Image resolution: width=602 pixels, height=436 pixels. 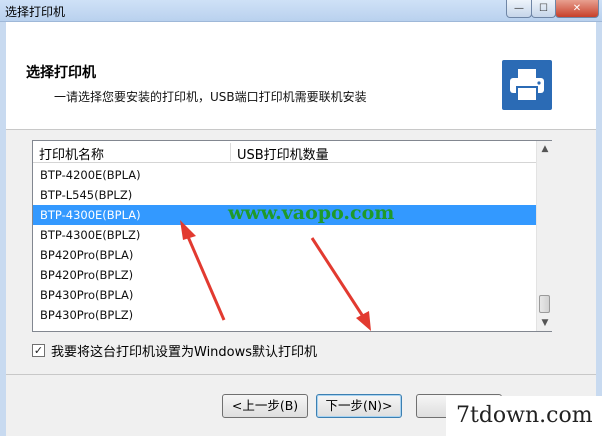 I want to click on maximize-icon: ☐, so click(x=543, y=8).